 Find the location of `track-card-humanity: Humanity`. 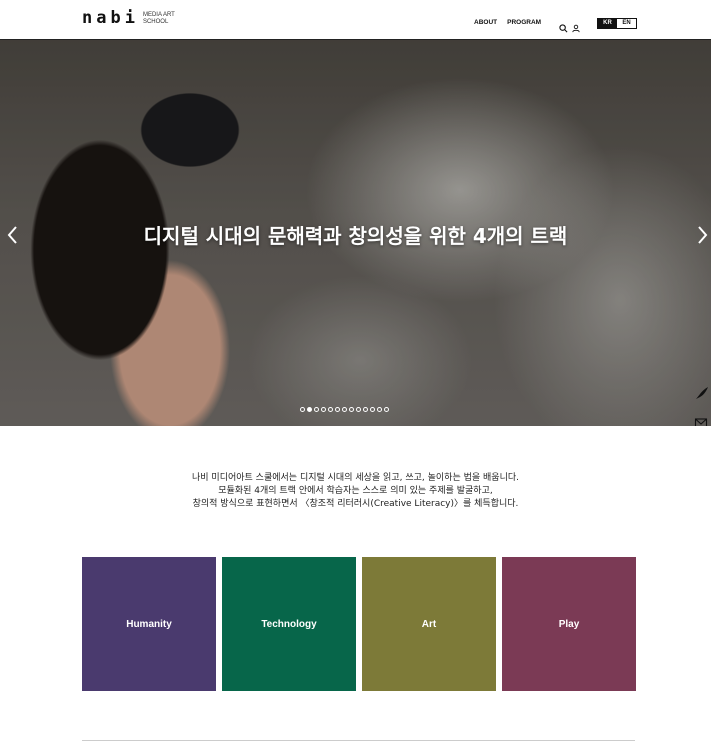

track-card-humanity: Humanity is located at coordinates (149, 624).